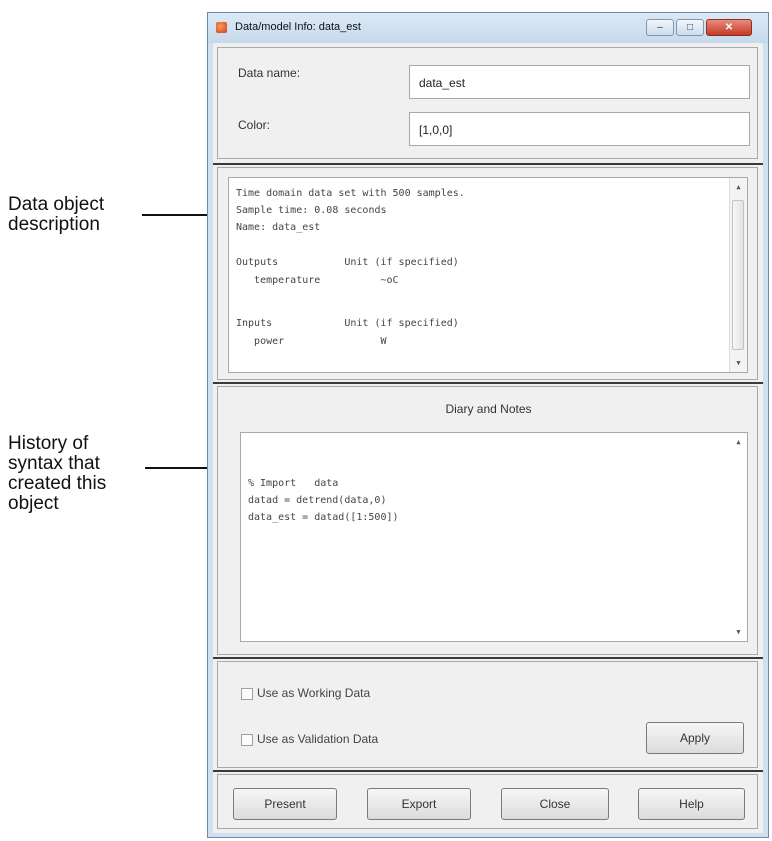 The height and width of the screenshot is (841, 772). Describe the element at coordinates (314, 693) in the screenshot. I see `working-data-label: Use as Working Data` at that location.